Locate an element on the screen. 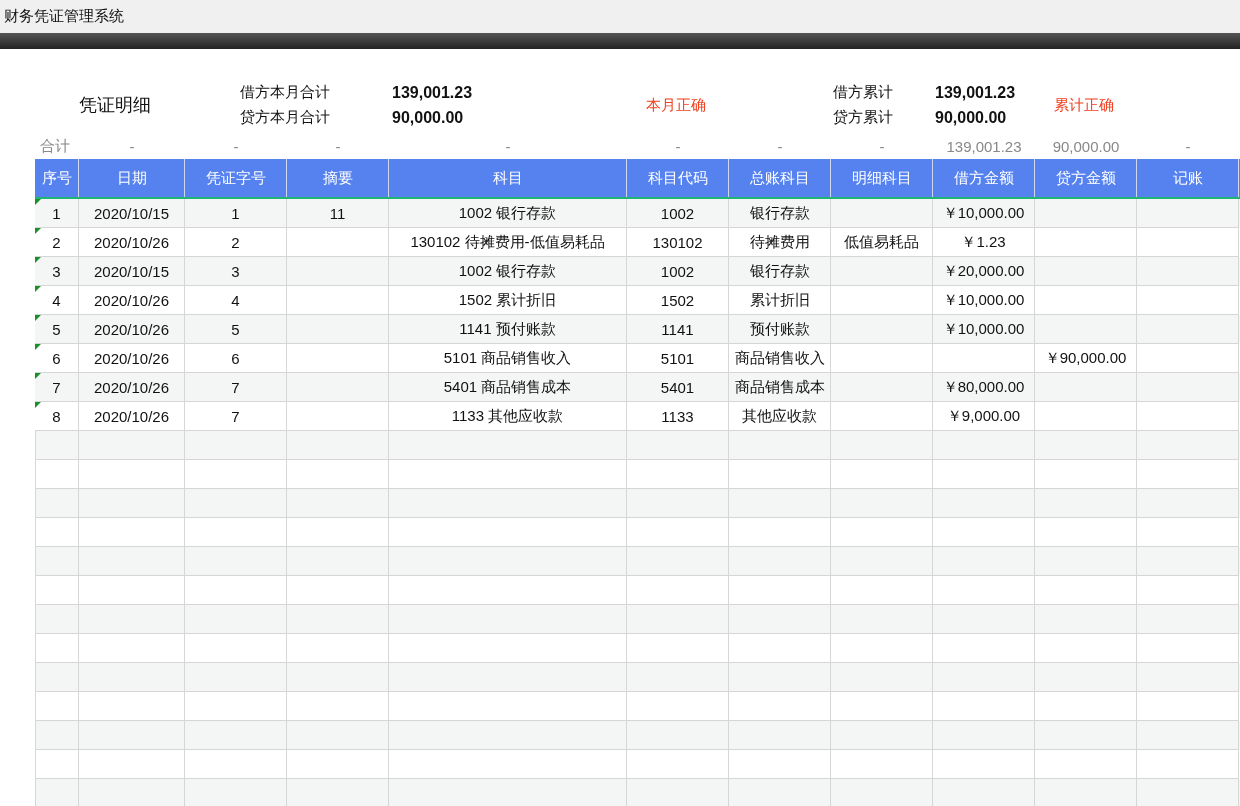  column-header: 贷方金额 is located at coordinates (1086, 178).